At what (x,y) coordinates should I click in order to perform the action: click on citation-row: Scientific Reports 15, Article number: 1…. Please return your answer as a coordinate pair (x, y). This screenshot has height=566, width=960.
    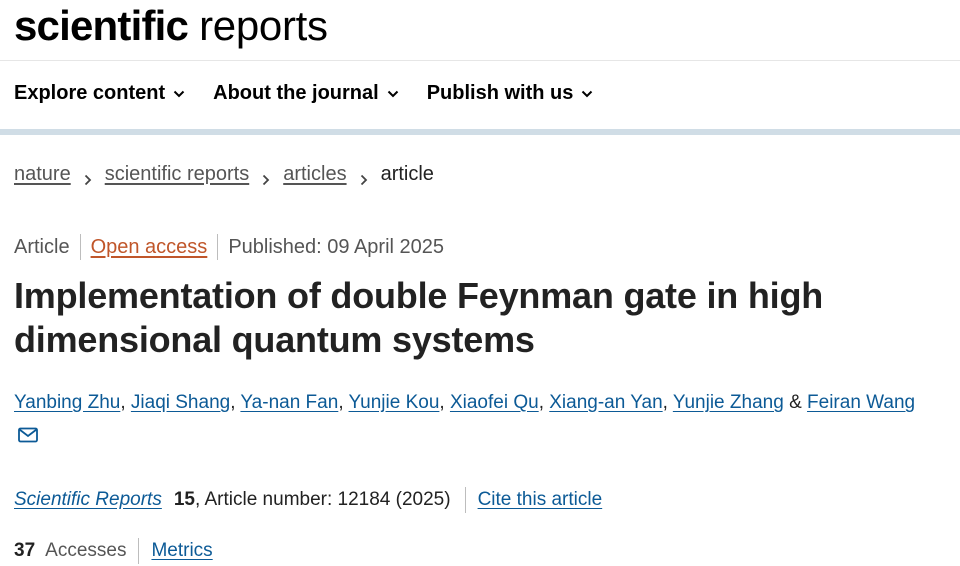
    Looking at the image, I should click on (308, 500).